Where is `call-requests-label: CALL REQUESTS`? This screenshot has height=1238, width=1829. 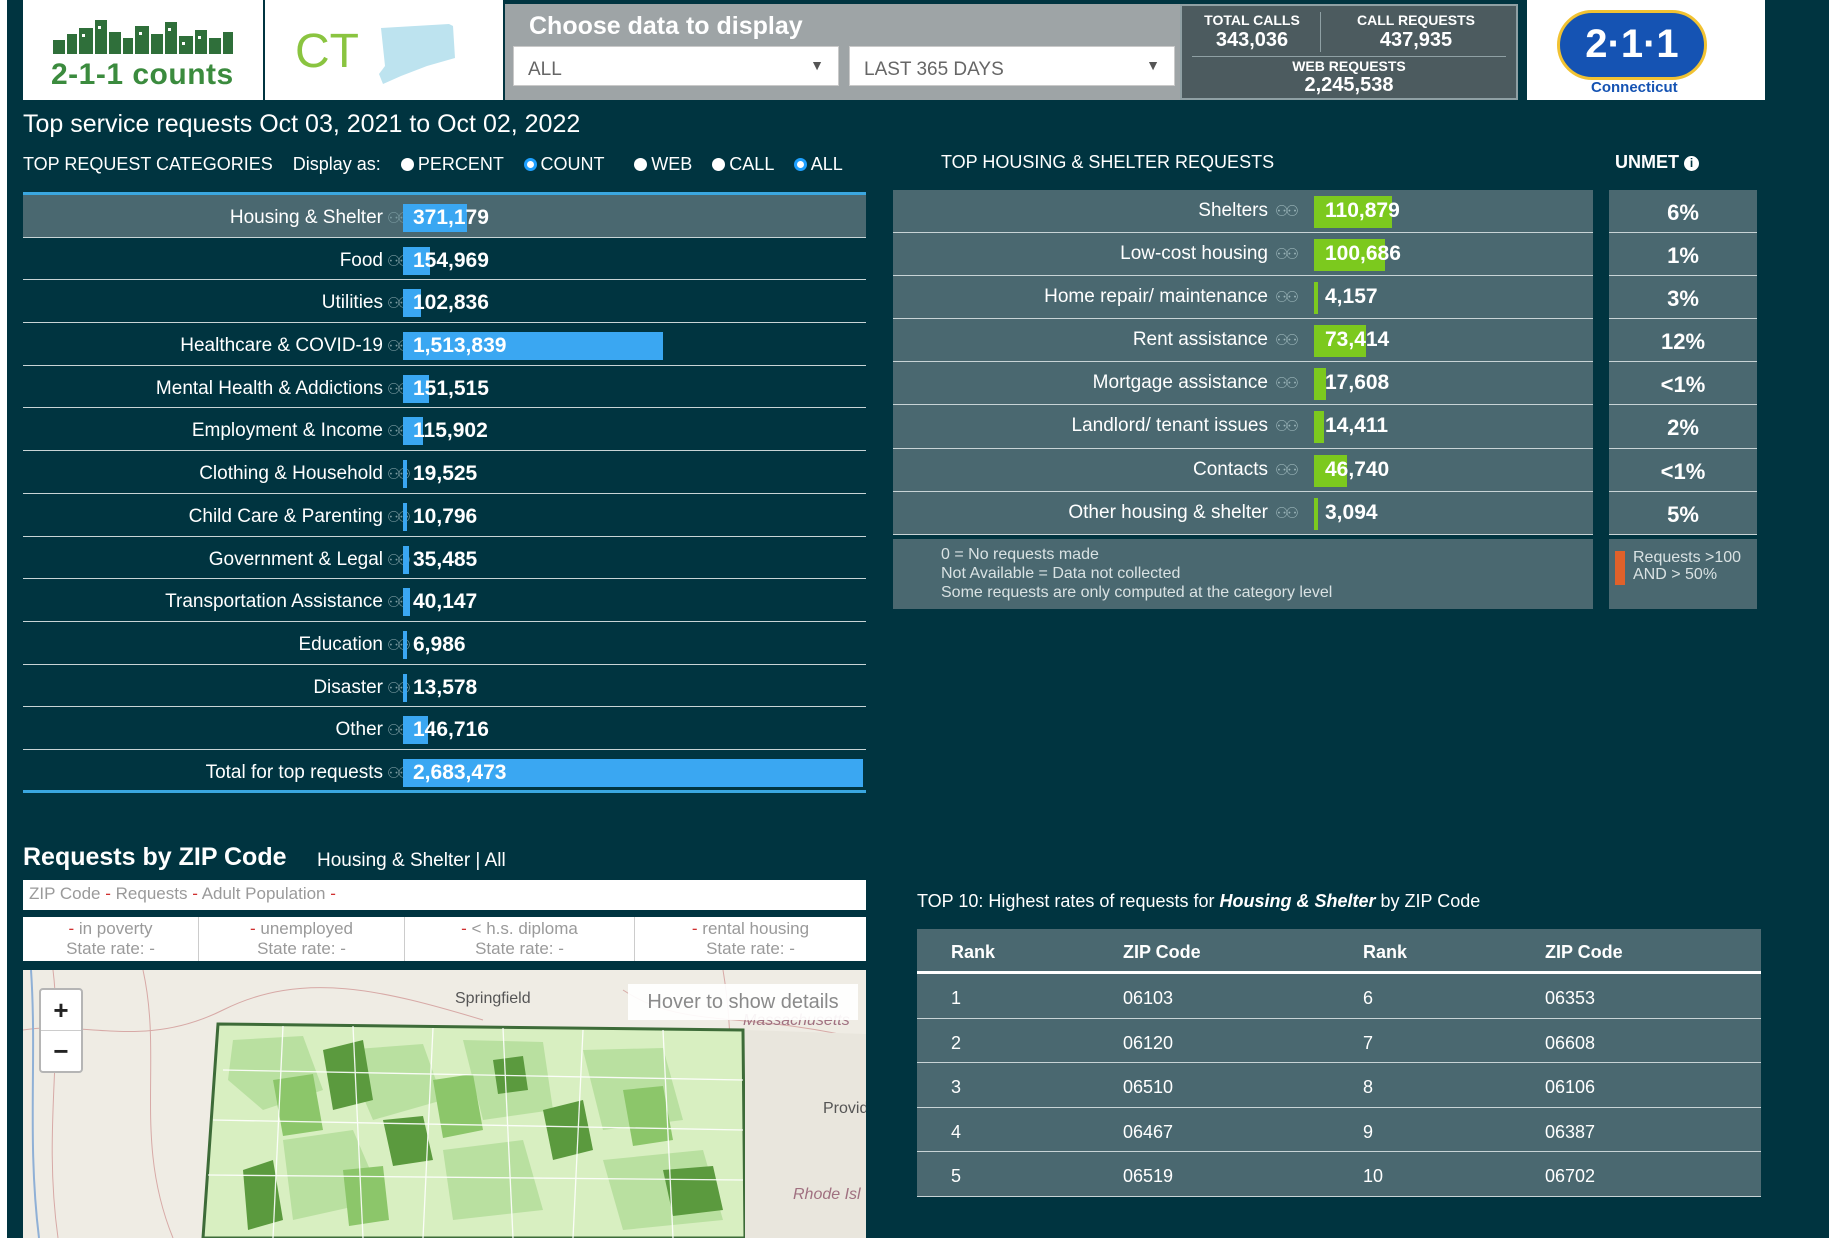
call-requests-label: CALL REQUESTS is located at coordinates (1416, 20).